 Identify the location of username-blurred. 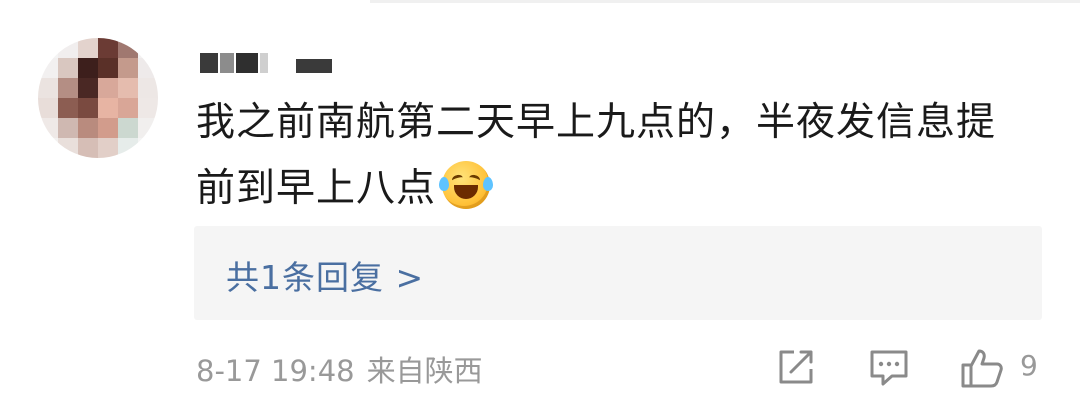
(266, 63).